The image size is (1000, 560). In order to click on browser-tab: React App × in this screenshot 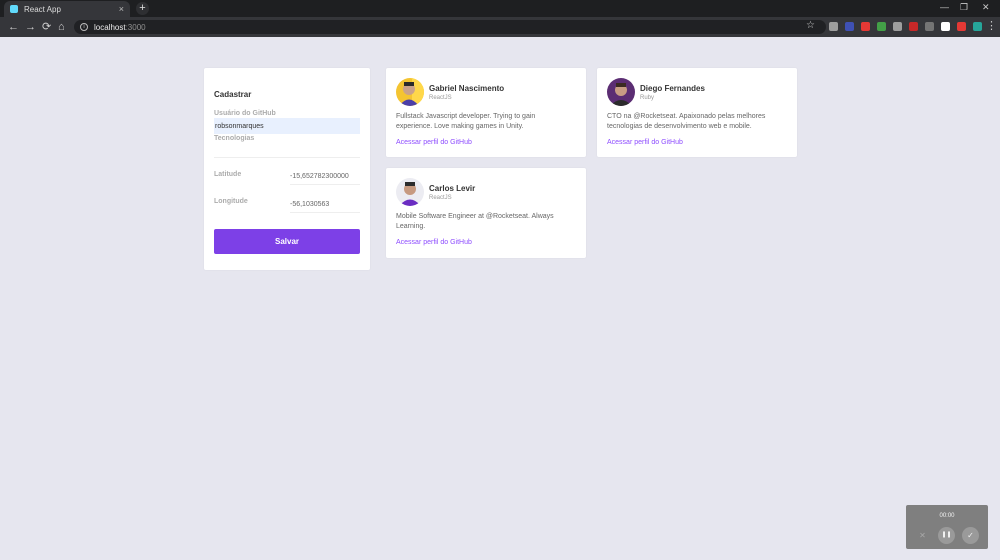, I will do `click(67, 9)`.